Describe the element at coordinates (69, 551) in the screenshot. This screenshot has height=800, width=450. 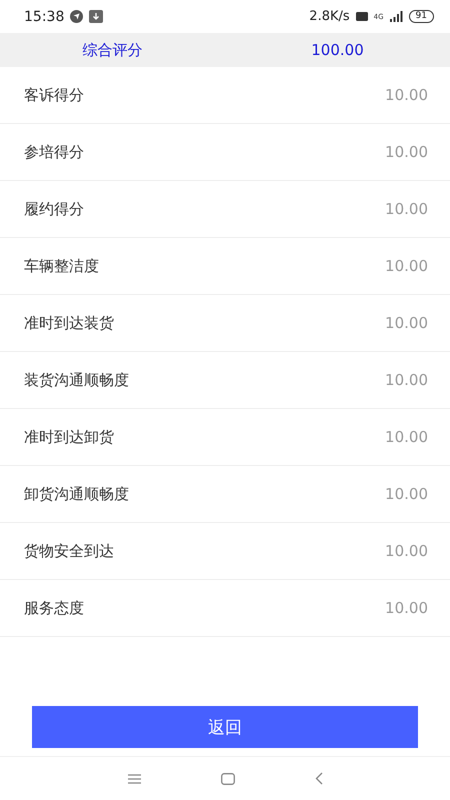
I see `score-label: 货物安全到达` at that location.